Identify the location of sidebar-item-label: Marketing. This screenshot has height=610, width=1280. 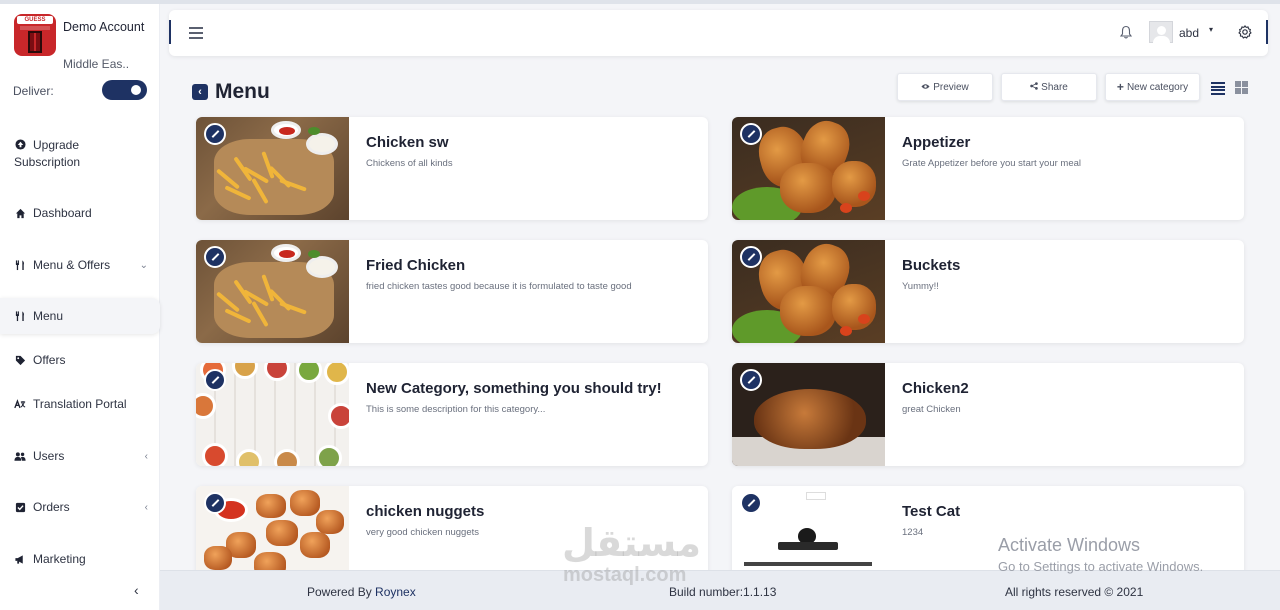
(59, 559).